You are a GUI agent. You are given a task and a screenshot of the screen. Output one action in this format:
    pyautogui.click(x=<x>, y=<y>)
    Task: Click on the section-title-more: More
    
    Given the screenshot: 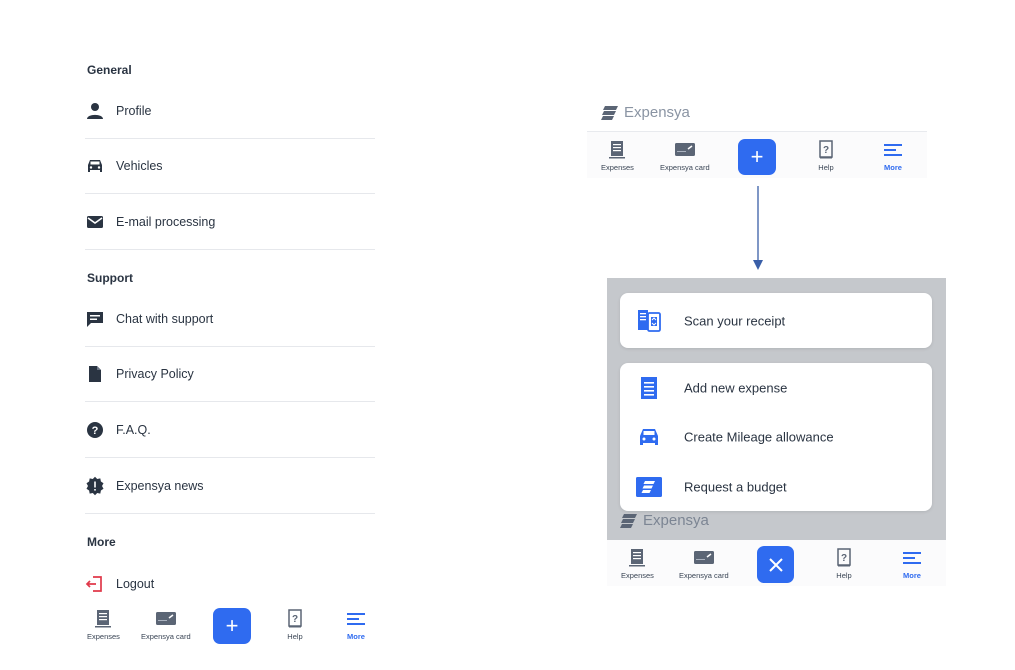 What is the action you would take?
    pyautogui.click(x=101, y=542)
    